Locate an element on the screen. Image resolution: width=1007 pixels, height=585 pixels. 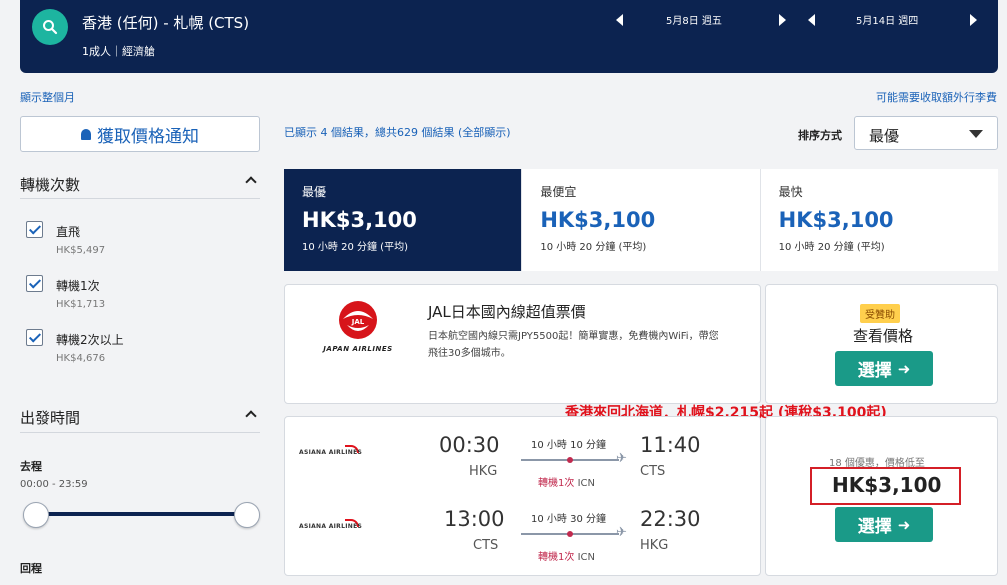
tab-cheapest: 最便宜 HK$3,100 10 小時 20 分鐘 (平均) is located at coordinates (641, 220).